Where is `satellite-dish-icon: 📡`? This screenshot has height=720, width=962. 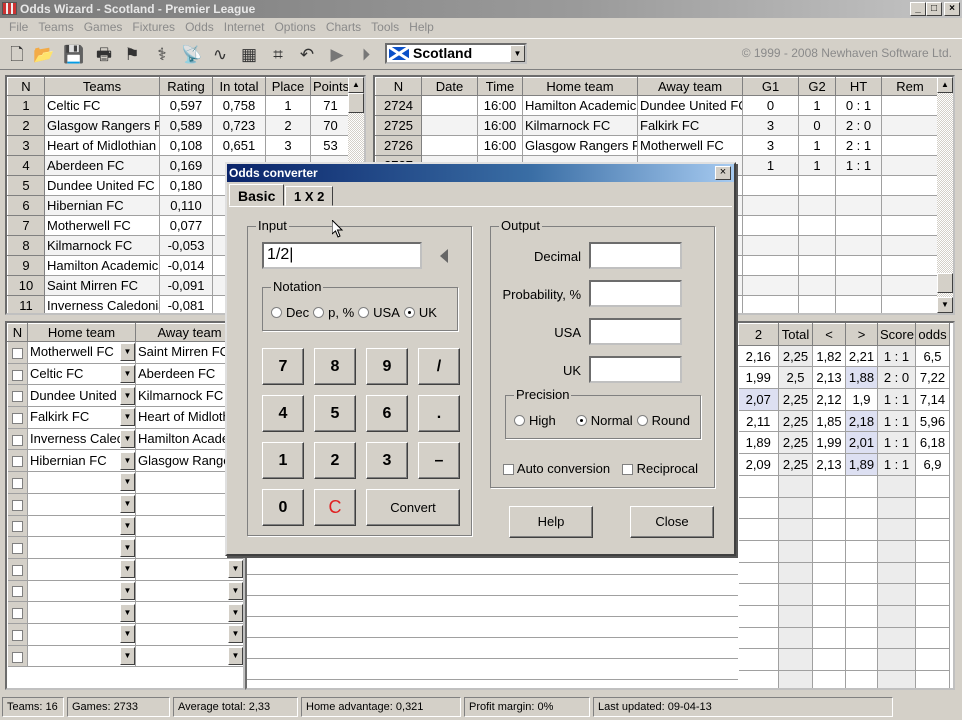 satellite-dish-icon: 📡 is located at coordinates (192, 55).